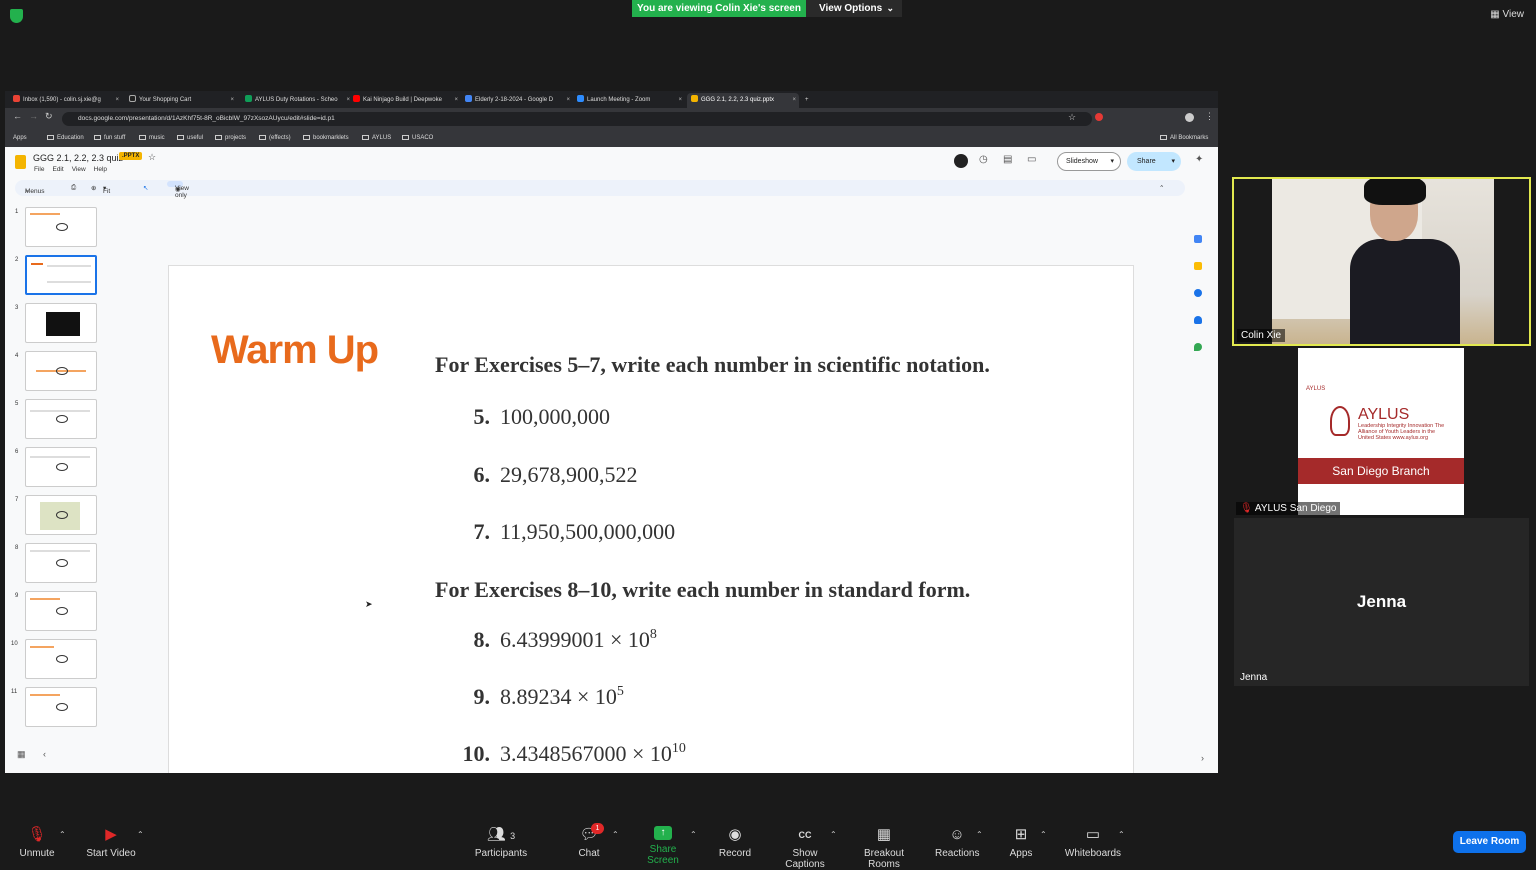 The image size is (1536, 870). Describe the element at coordinates (20, 138) in the screenshot. I see `bookmark-apps: Apps` at that location.